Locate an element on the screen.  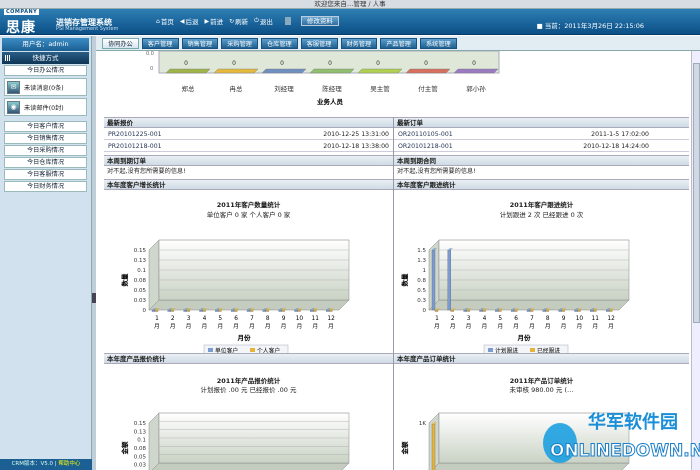
x-tick-label: 1 is located at coordinates (437, 319).